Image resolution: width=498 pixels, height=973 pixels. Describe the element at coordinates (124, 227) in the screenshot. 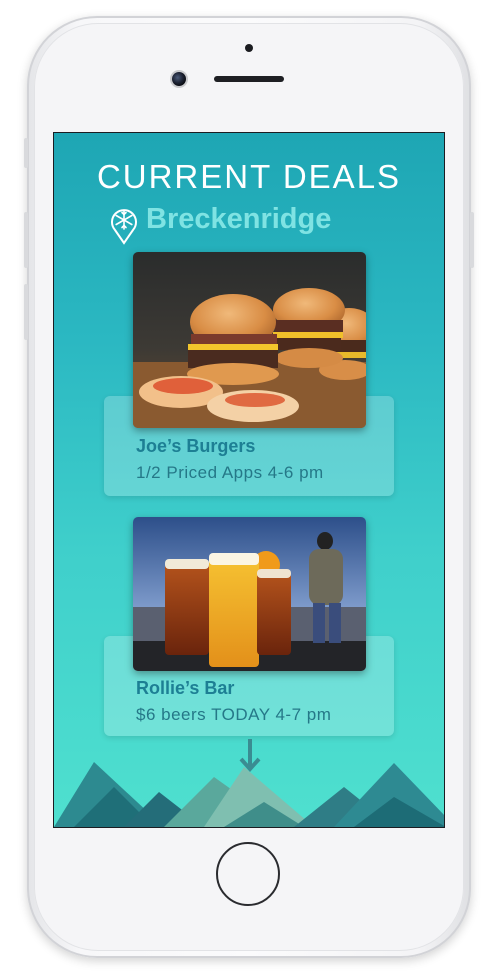

I see `snowflake-location-pin-icon` at that location.